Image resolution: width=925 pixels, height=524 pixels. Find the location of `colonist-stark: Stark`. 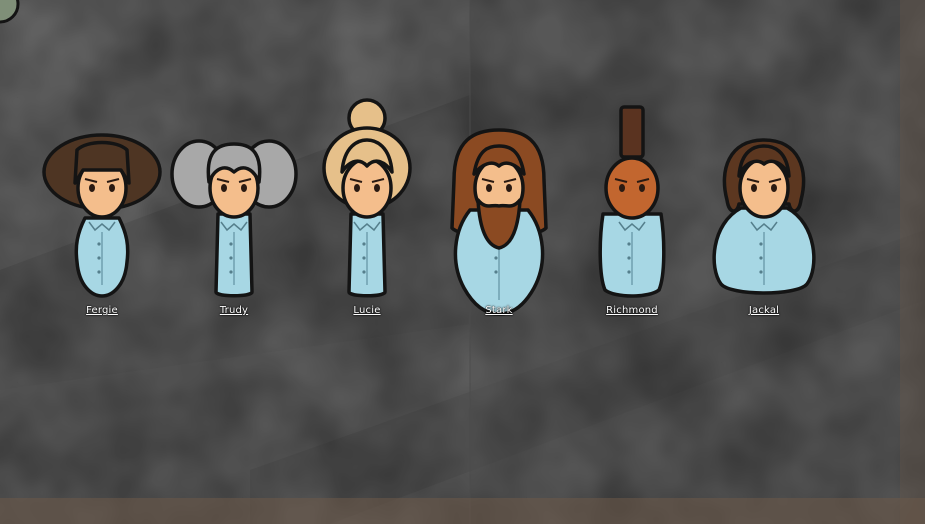

colonist-stark: Stark is located at coordinates (499, 165).